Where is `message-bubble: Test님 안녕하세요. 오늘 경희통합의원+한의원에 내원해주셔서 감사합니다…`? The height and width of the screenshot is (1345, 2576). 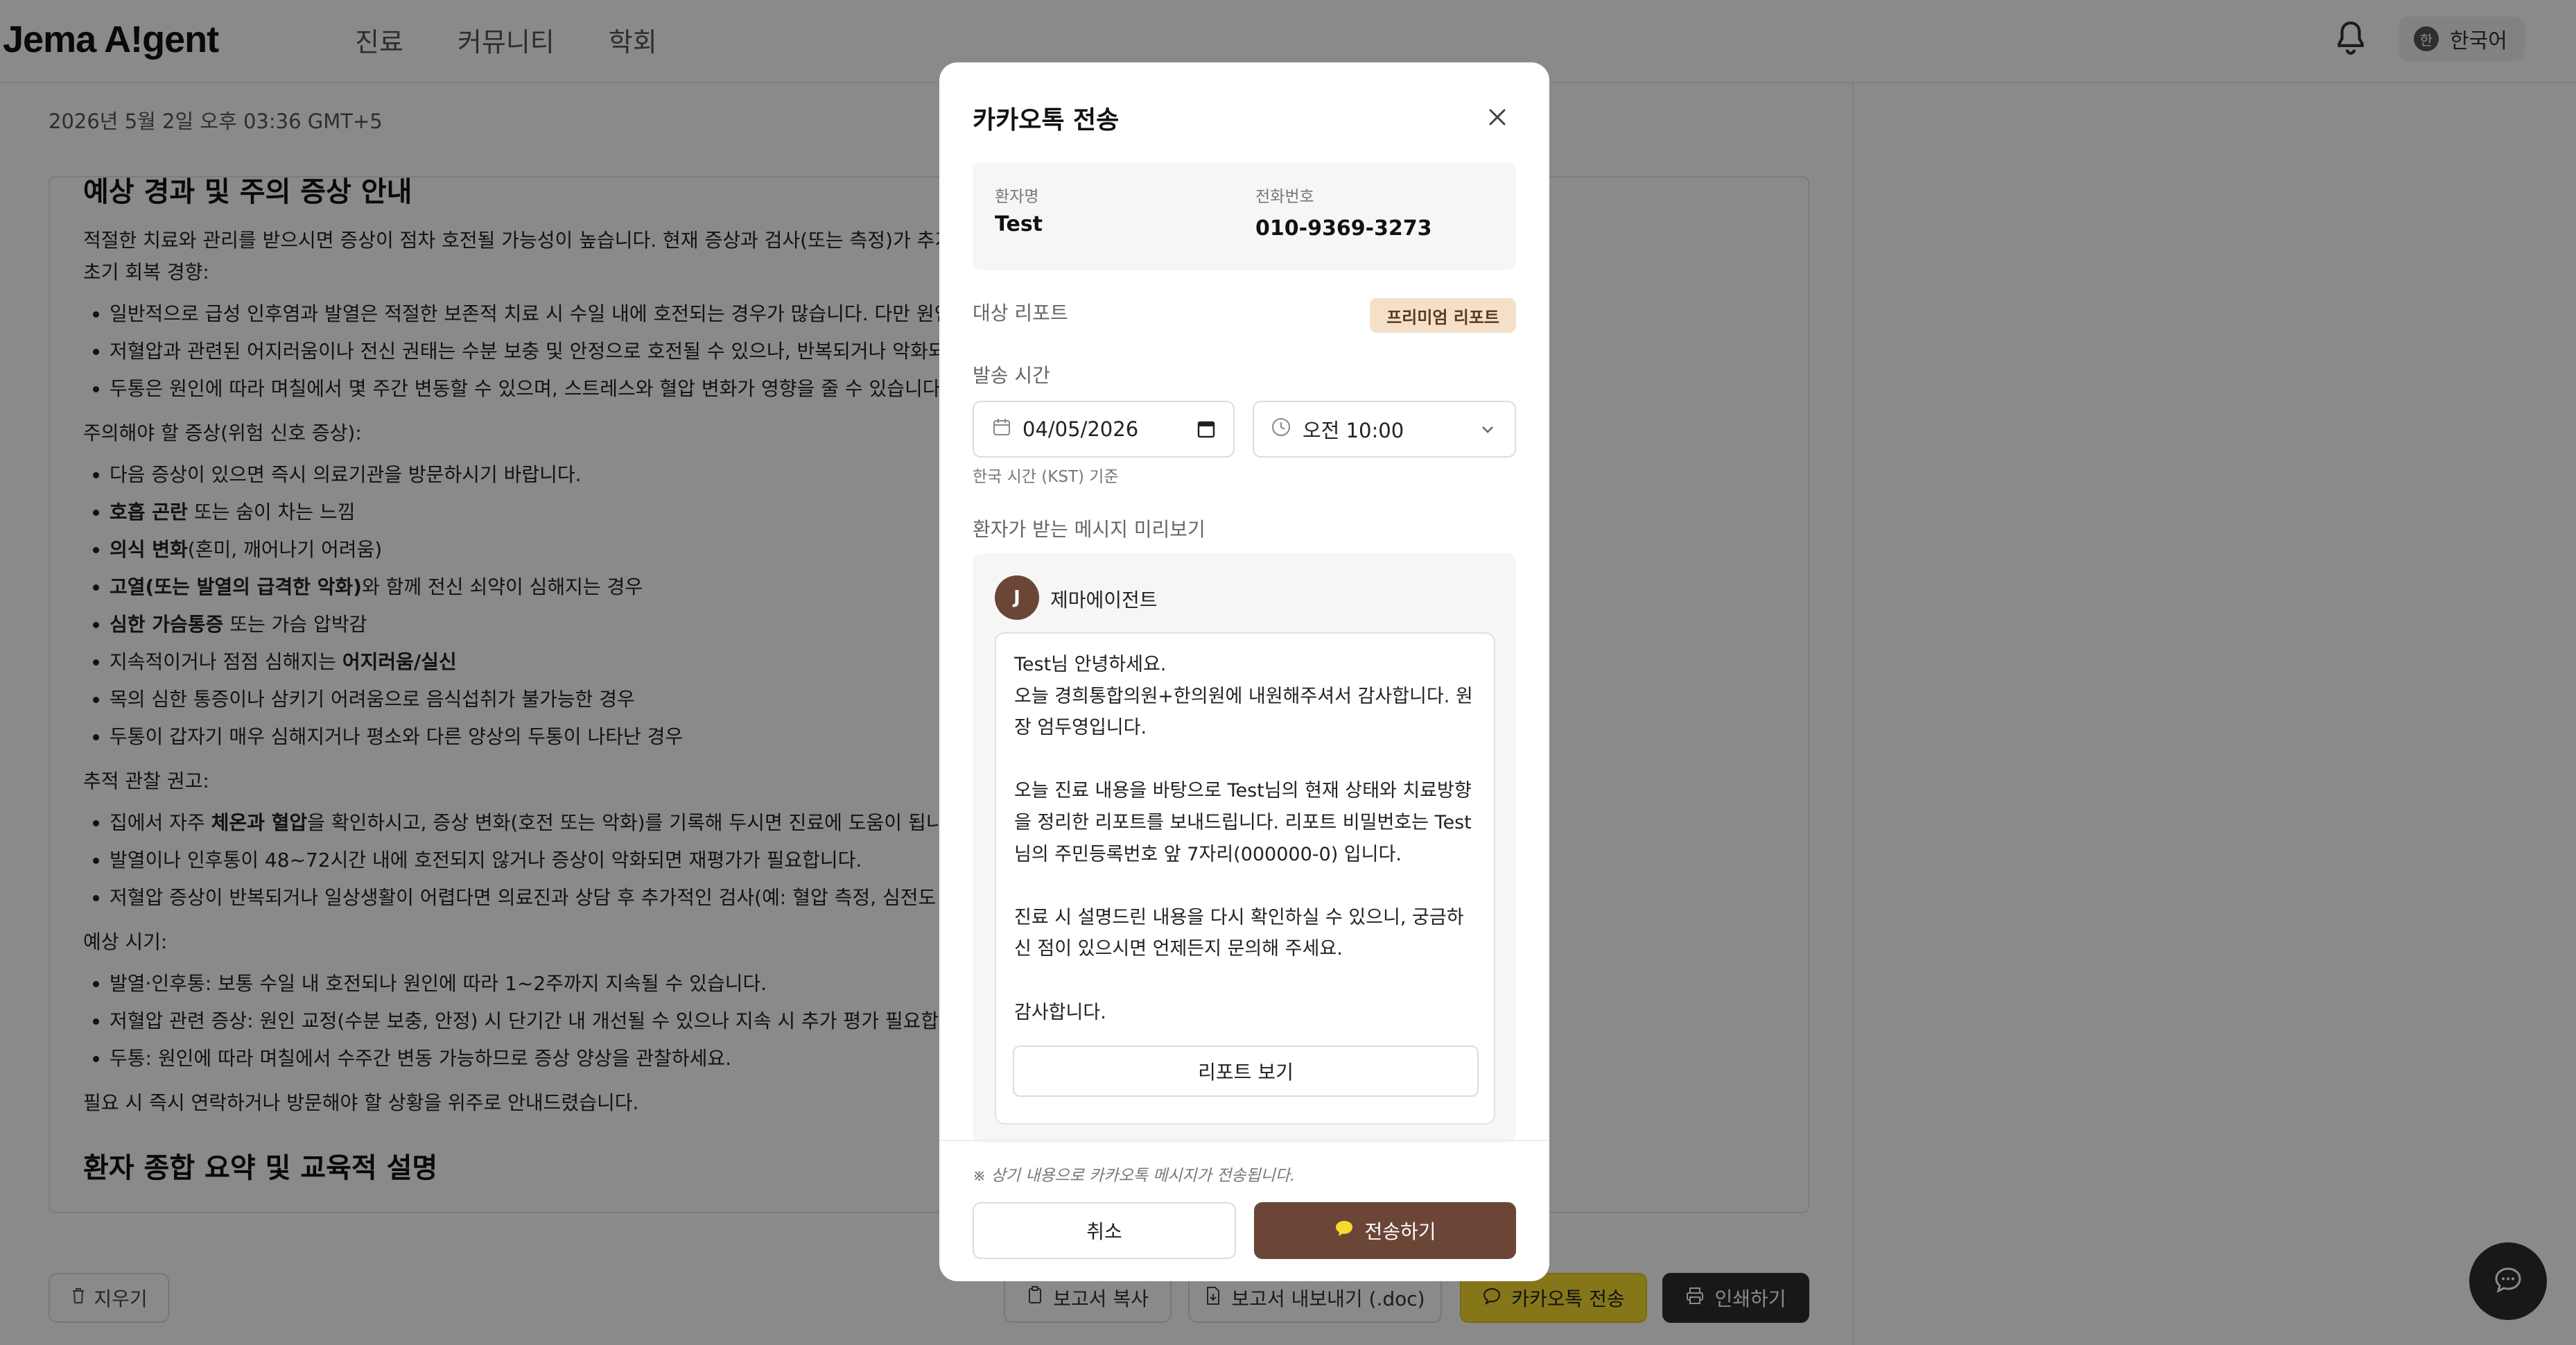
message-bubble: Test님 안녕하세요. 오늘 경희통합의원+한의원에 내원해주셔서 감사합니다… is located at coordinates (1245, 878).